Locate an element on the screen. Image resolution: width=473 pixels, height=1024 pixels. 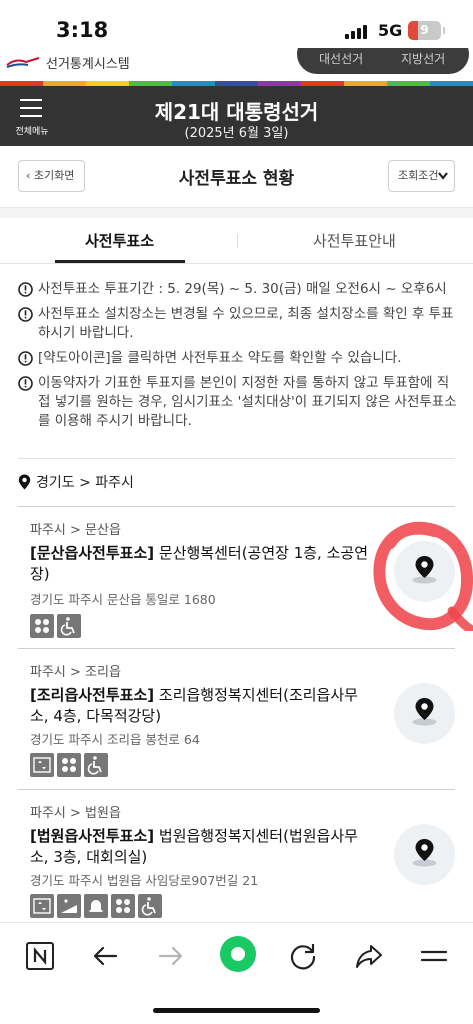
notice-item: [약도아이콘]을 클릭하면 사전투표소 약도를 확인할 수 있습니다. is located at coordinates (238, 358).